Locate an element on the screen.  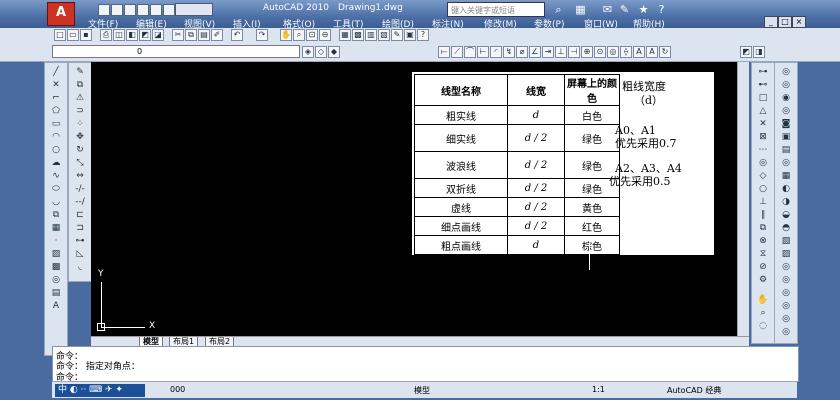
minimize-icon: _ is located at coordinates (771, 22).